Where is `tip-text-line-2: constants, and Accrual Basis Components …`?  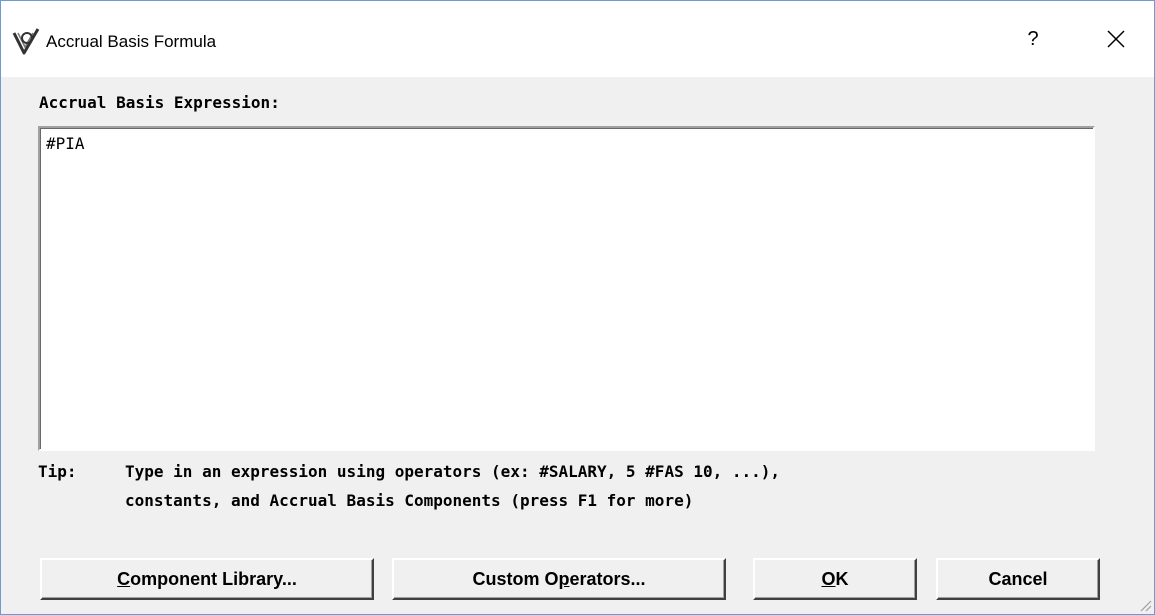 tip-text-line-2: constants, and Accrual Basis Components … is located at coordinates (409, 500).